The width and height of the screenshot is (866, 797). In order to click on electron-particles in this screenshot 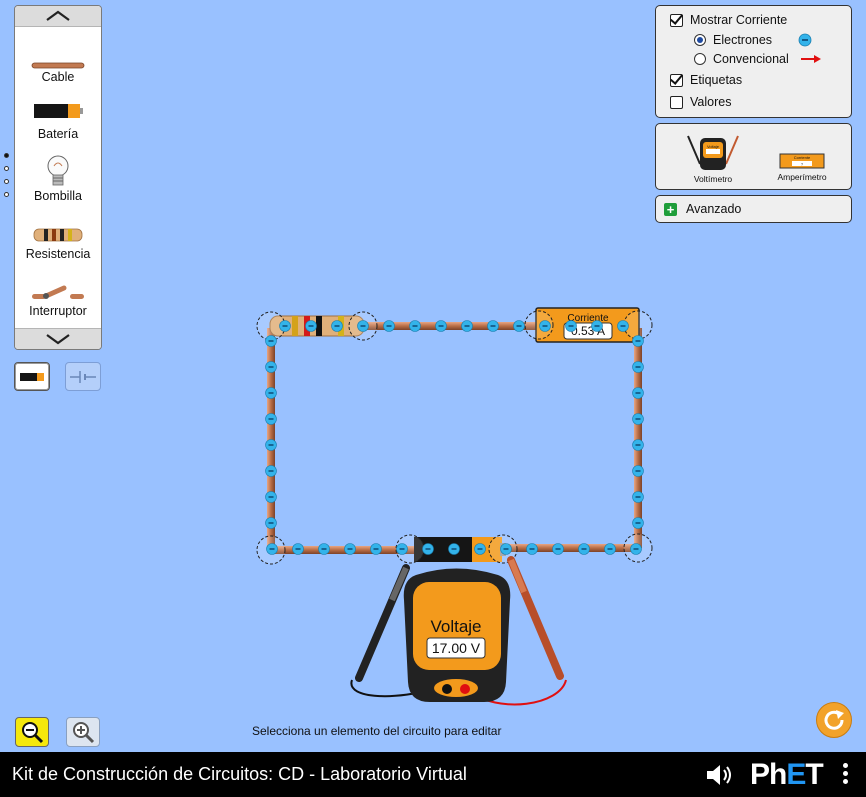, I will do `click(454, 437)`.